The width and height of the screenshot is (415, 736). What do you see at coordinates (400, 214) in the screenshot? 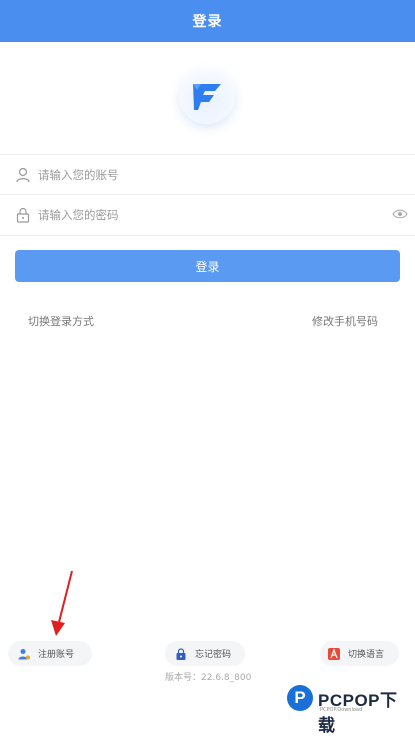
I see `eye-icon` at bounding box center [400, 214].